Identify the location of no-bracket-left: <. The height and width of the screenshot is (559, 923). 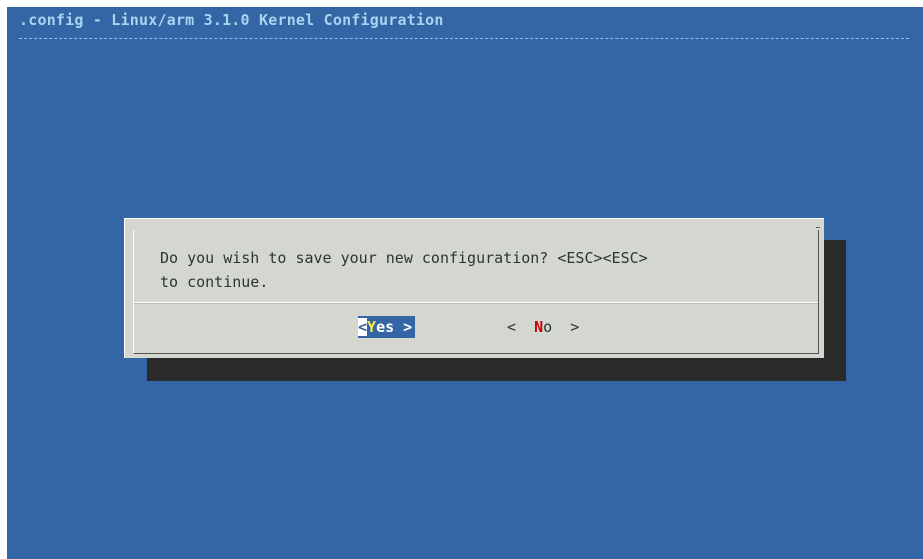
(512, 327).